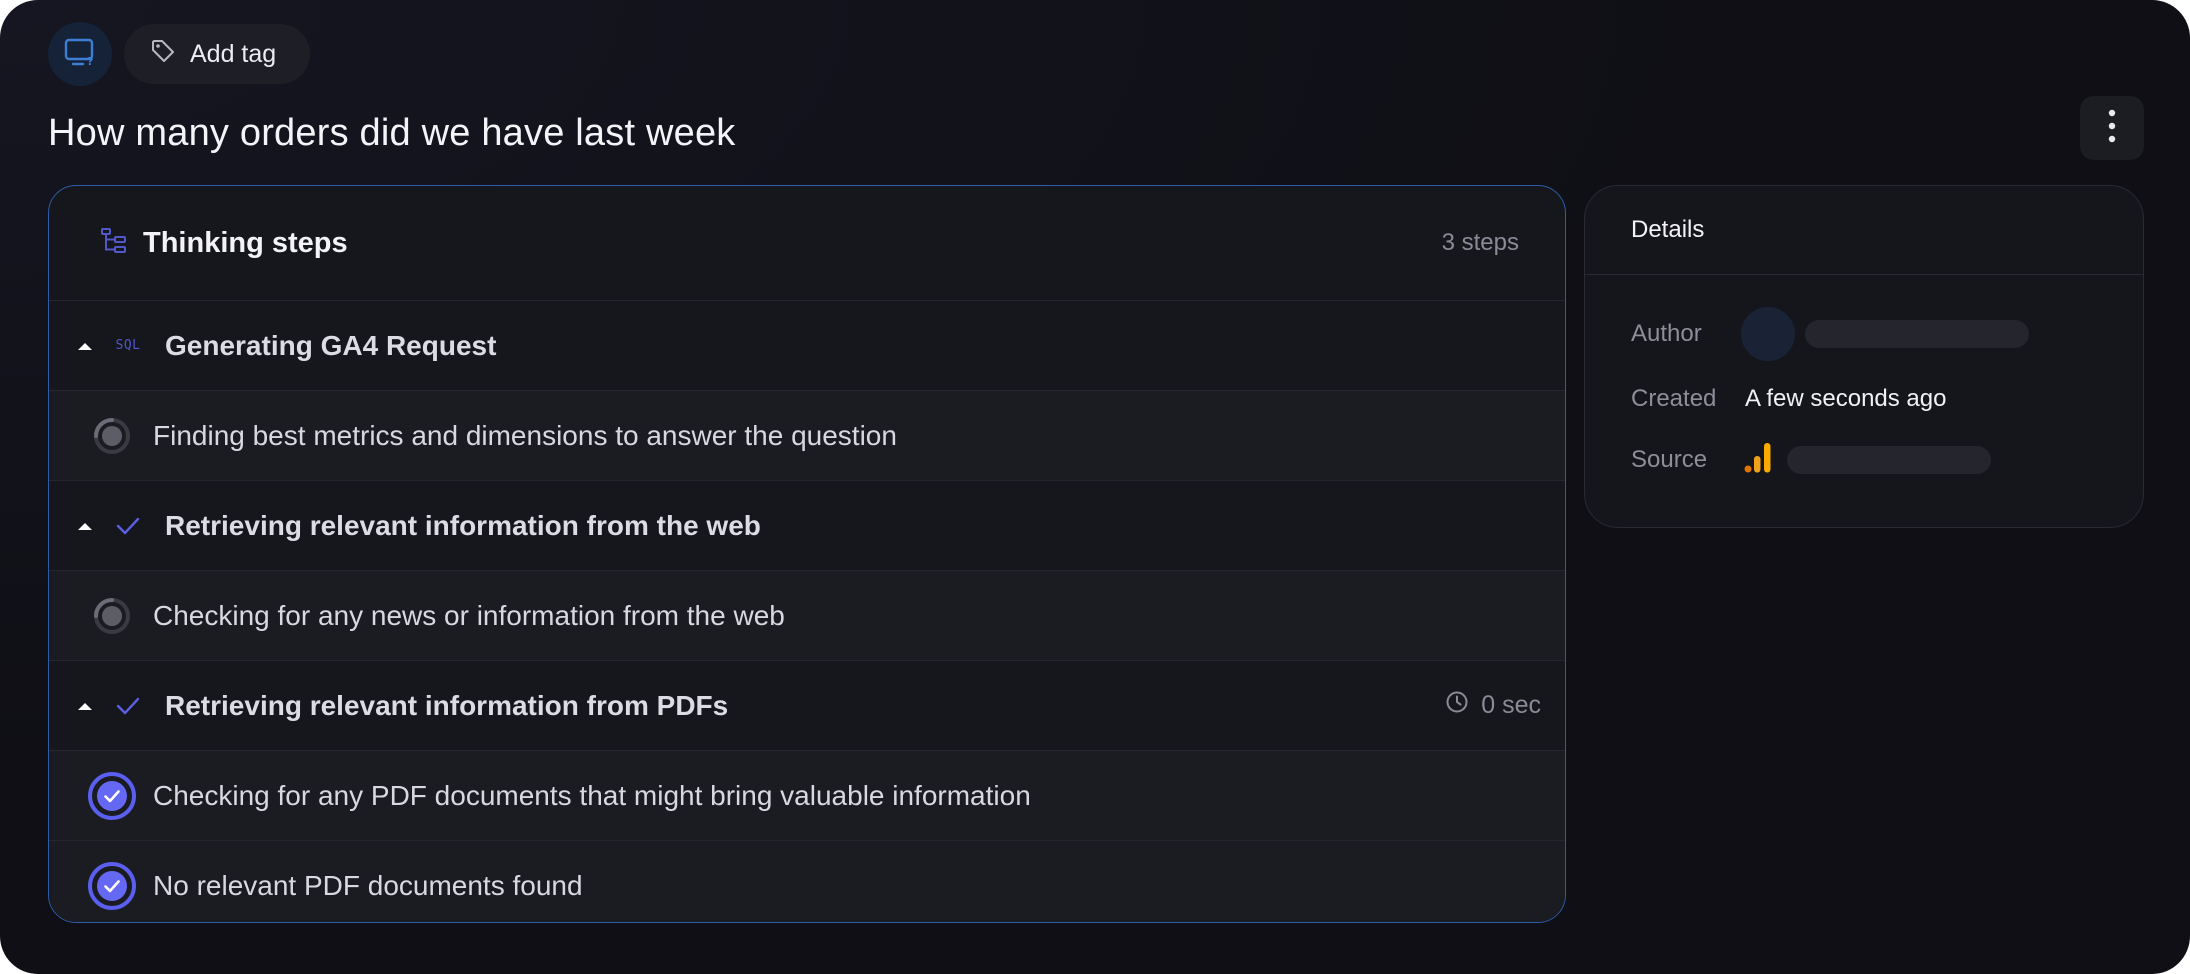  I want to click on steps-count: 3 steps, so click(1480, 242).